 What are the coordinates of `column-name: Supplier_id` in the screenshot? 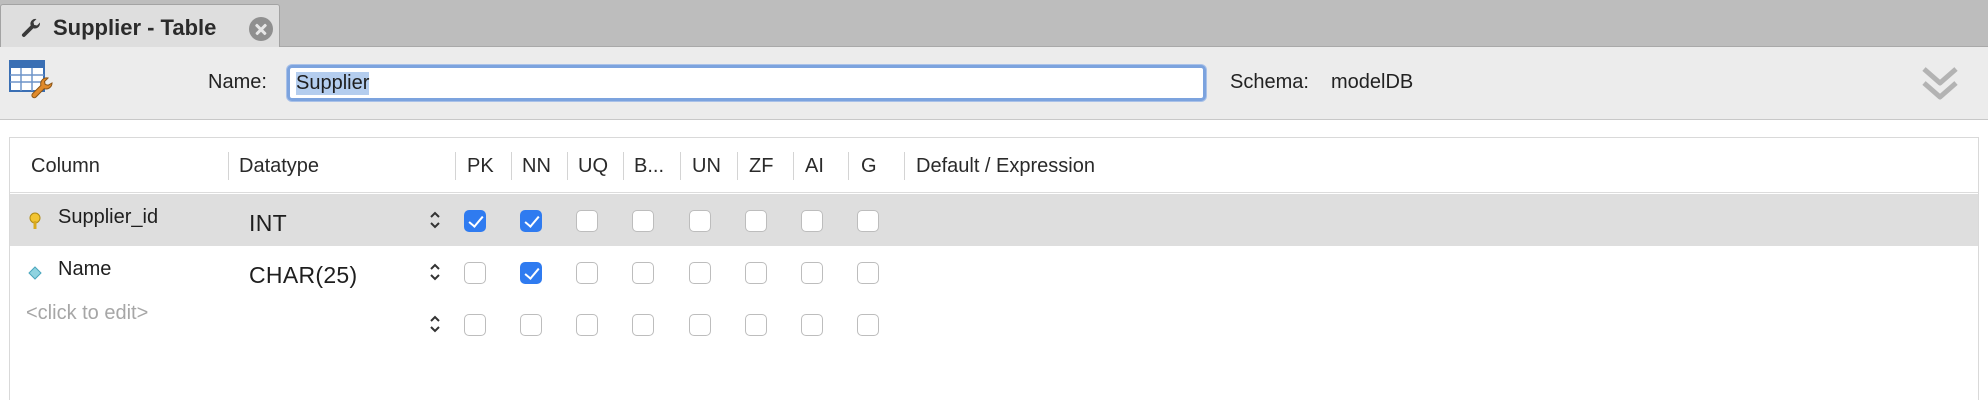 It's located at (108, 217).